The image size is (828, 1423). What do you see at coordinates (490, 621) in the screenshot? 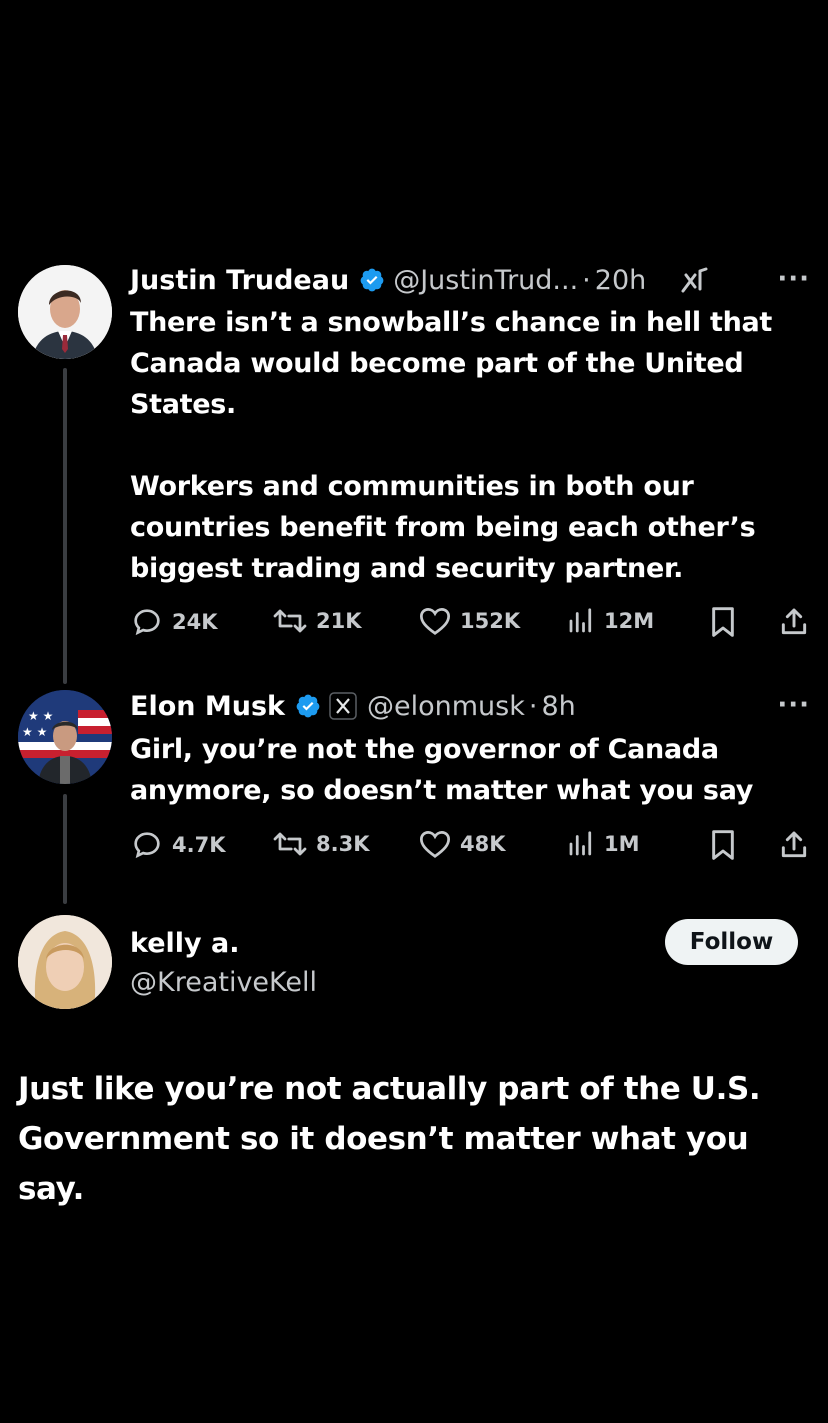
I see `like-count: 152K` at bounding box center [490, 621].